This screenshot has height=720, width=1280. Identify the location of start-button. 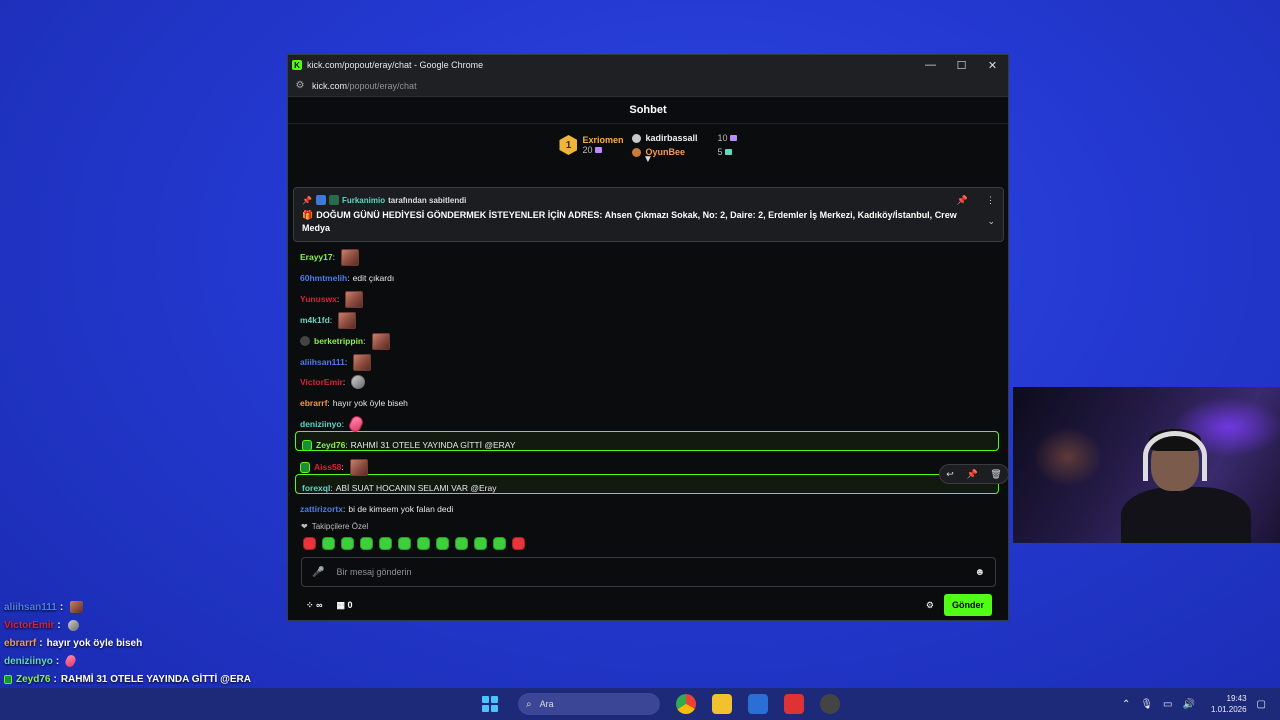
(490, 704).